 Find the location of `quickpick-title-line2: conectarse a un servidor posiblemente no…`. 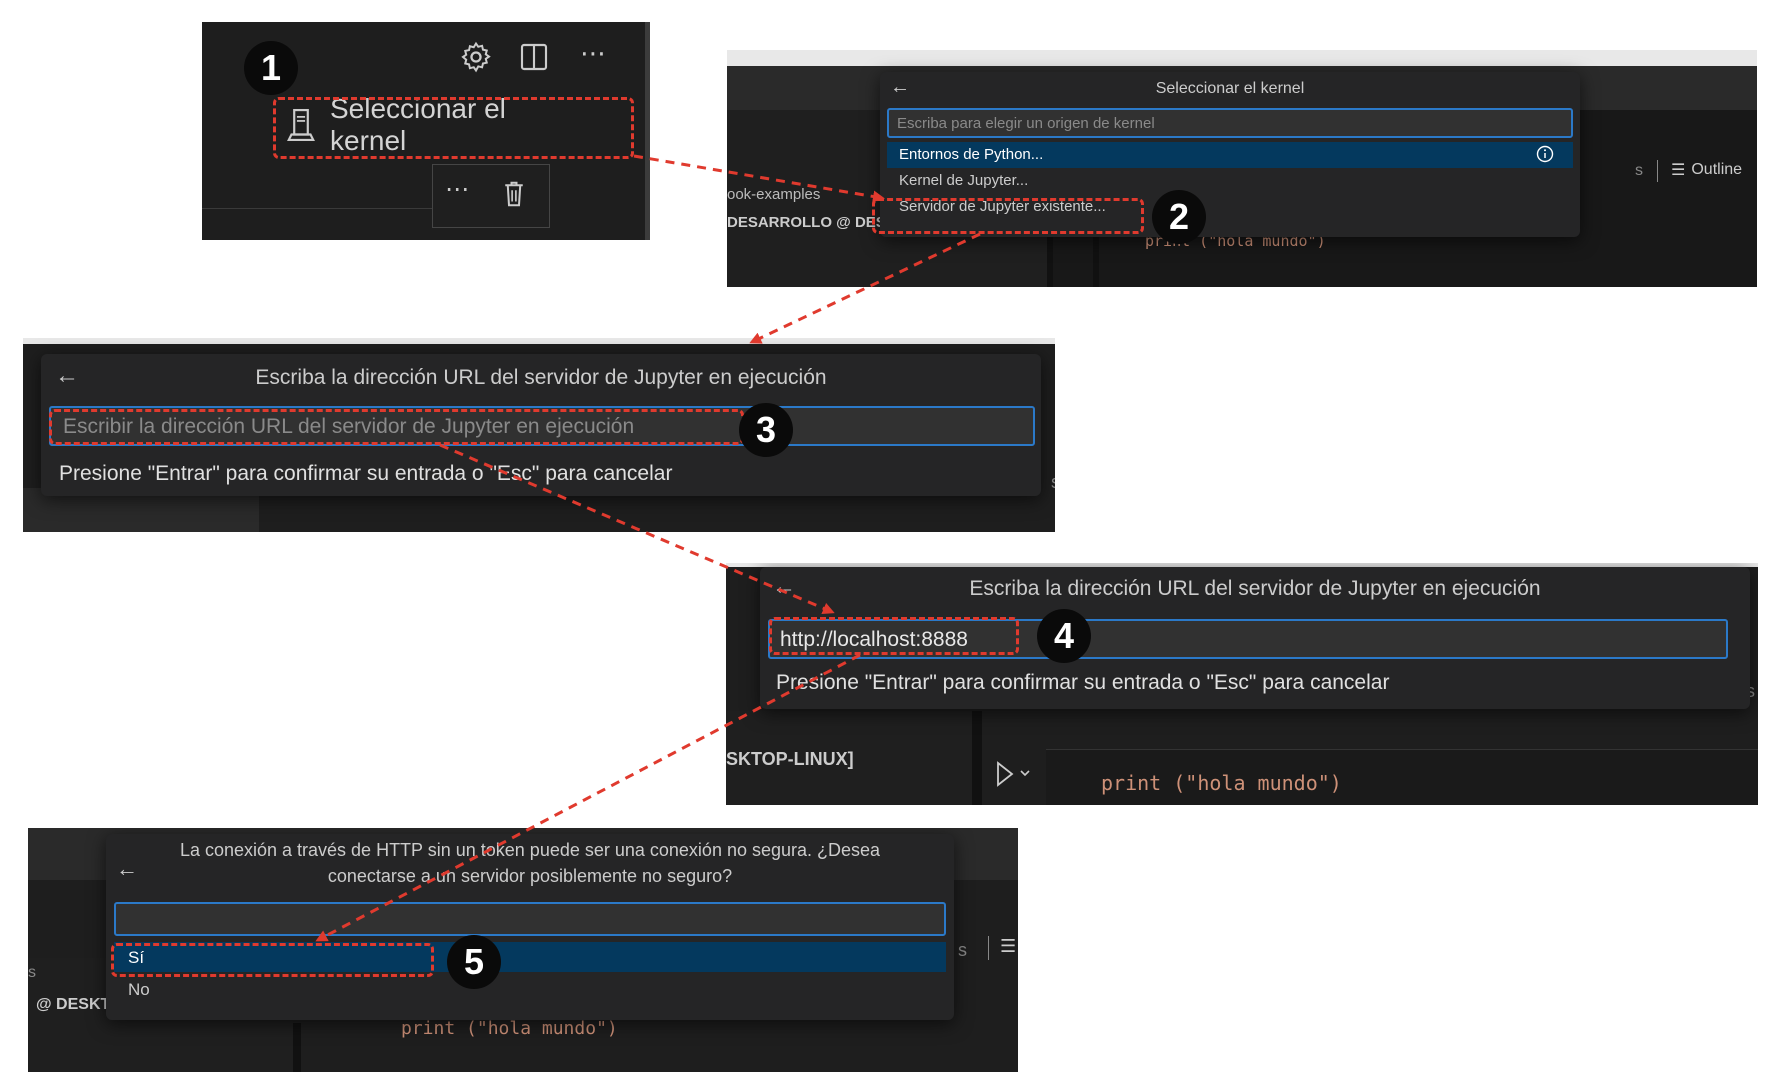

quickpick-title-line2: conectarse a un servidor posiblemente no… is located at coordinates (530, 876).